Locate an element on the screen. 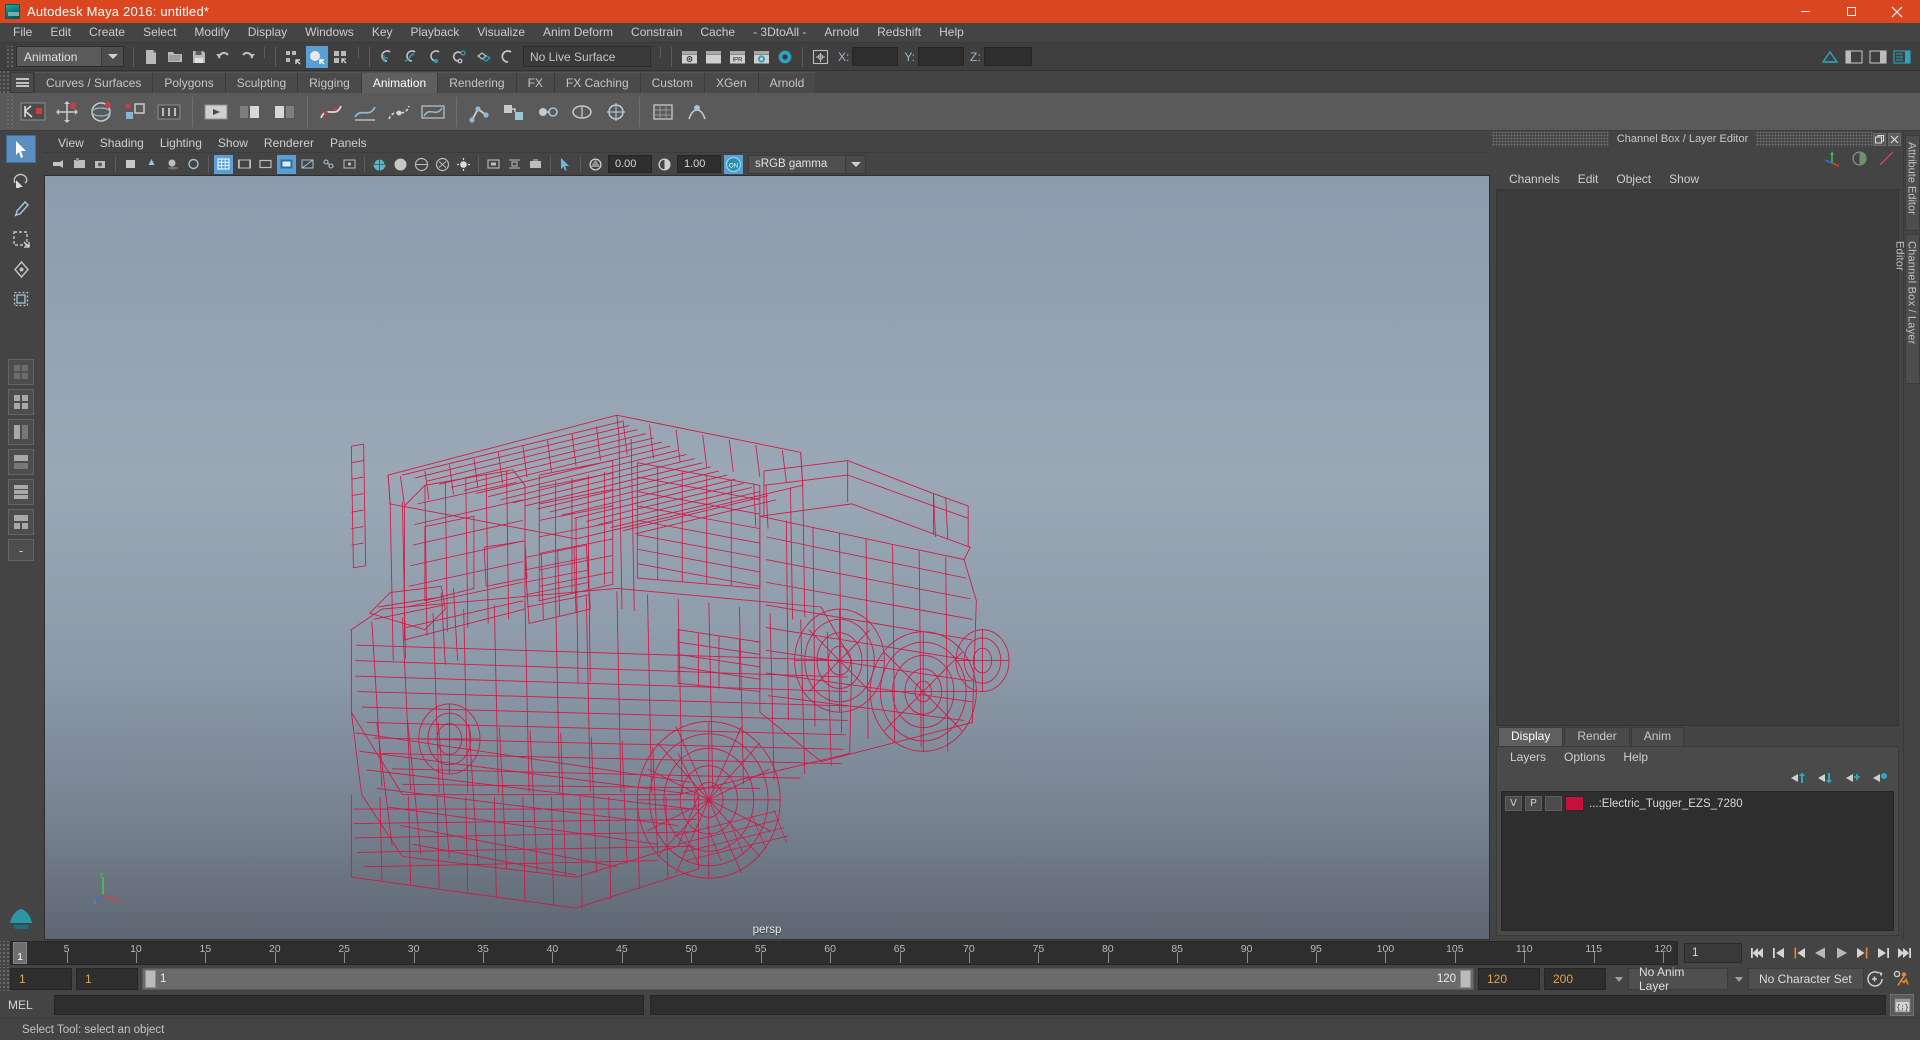  ghost-prev-icon is located at coordinates (250, 112).